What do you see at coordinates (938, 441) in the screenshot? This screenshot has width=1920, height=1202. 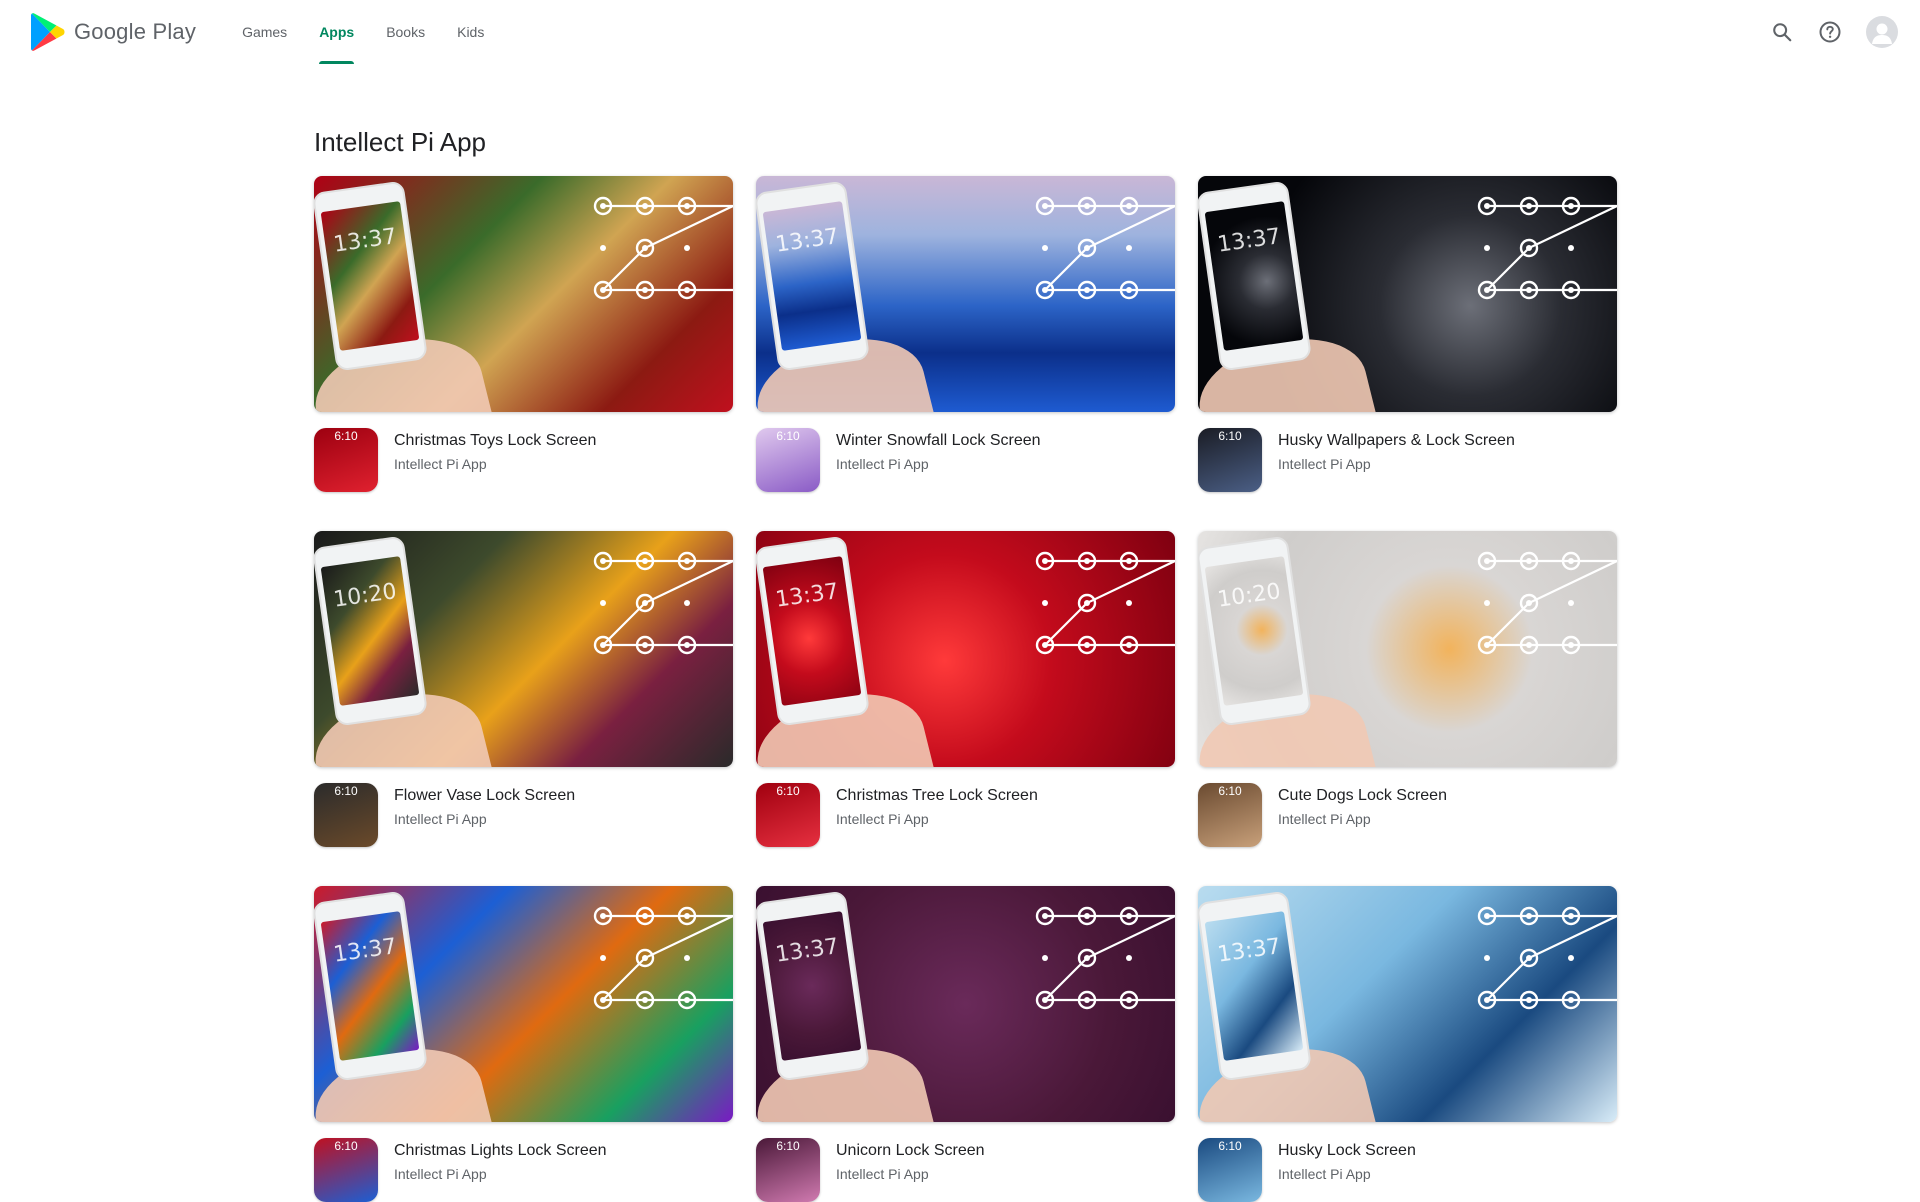 I see `app-name: Winter Snowfall Lock Screen` at bounding box center [938, 441].